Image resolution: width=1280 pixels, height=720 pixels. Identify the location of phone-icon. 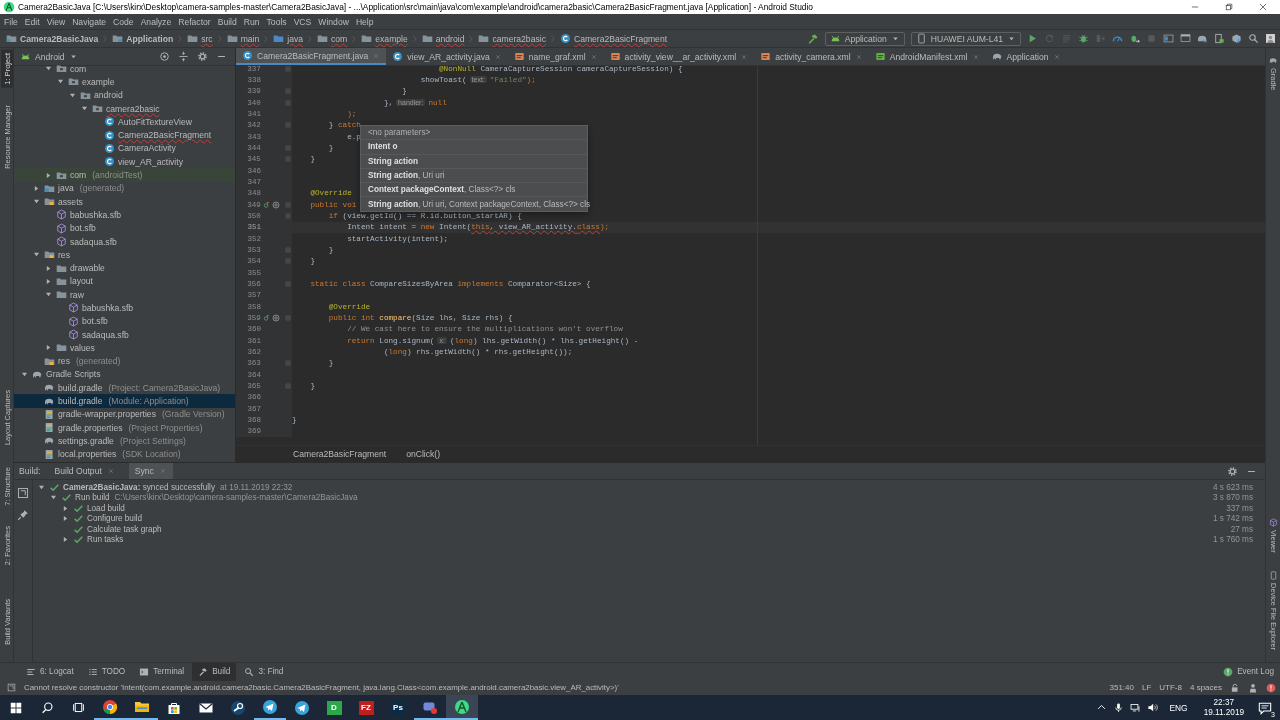
(1219, 38).